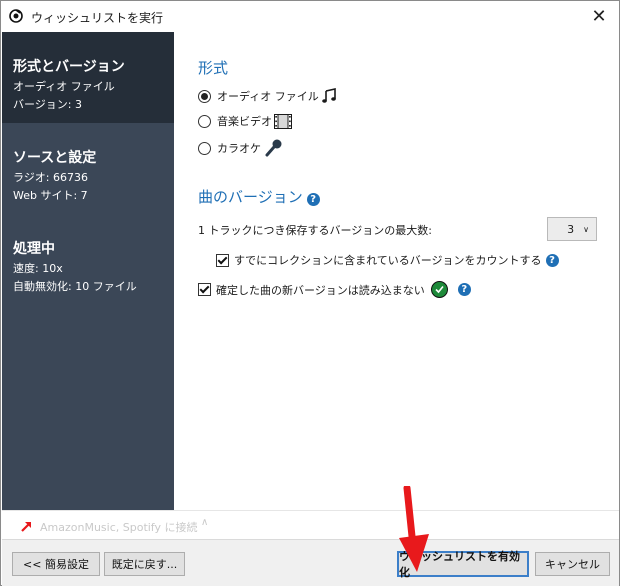  Describe the element at coordinates (88, 77) in the screenshot. I see `sidebar-section-format: 形式とバージョン オーディオ ファイル バージョン: 3` at that location.